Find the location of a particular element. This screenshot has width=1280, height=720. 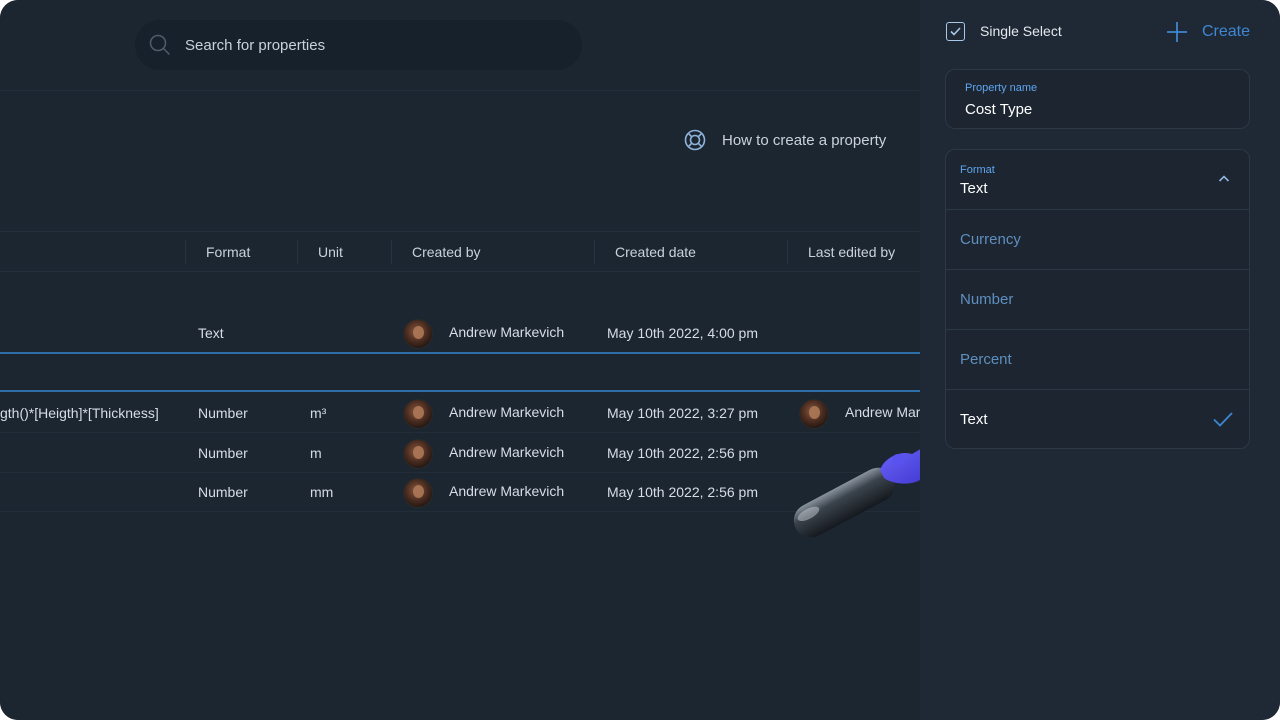

format-option-currency: Currency is located at coordinates (1097, 240).